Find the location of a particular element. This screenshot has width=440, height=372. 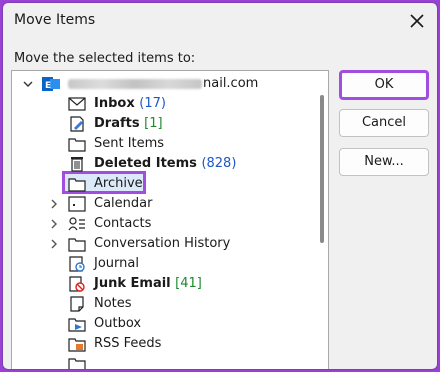

svg-text: E is located at coordinates (48, 86).